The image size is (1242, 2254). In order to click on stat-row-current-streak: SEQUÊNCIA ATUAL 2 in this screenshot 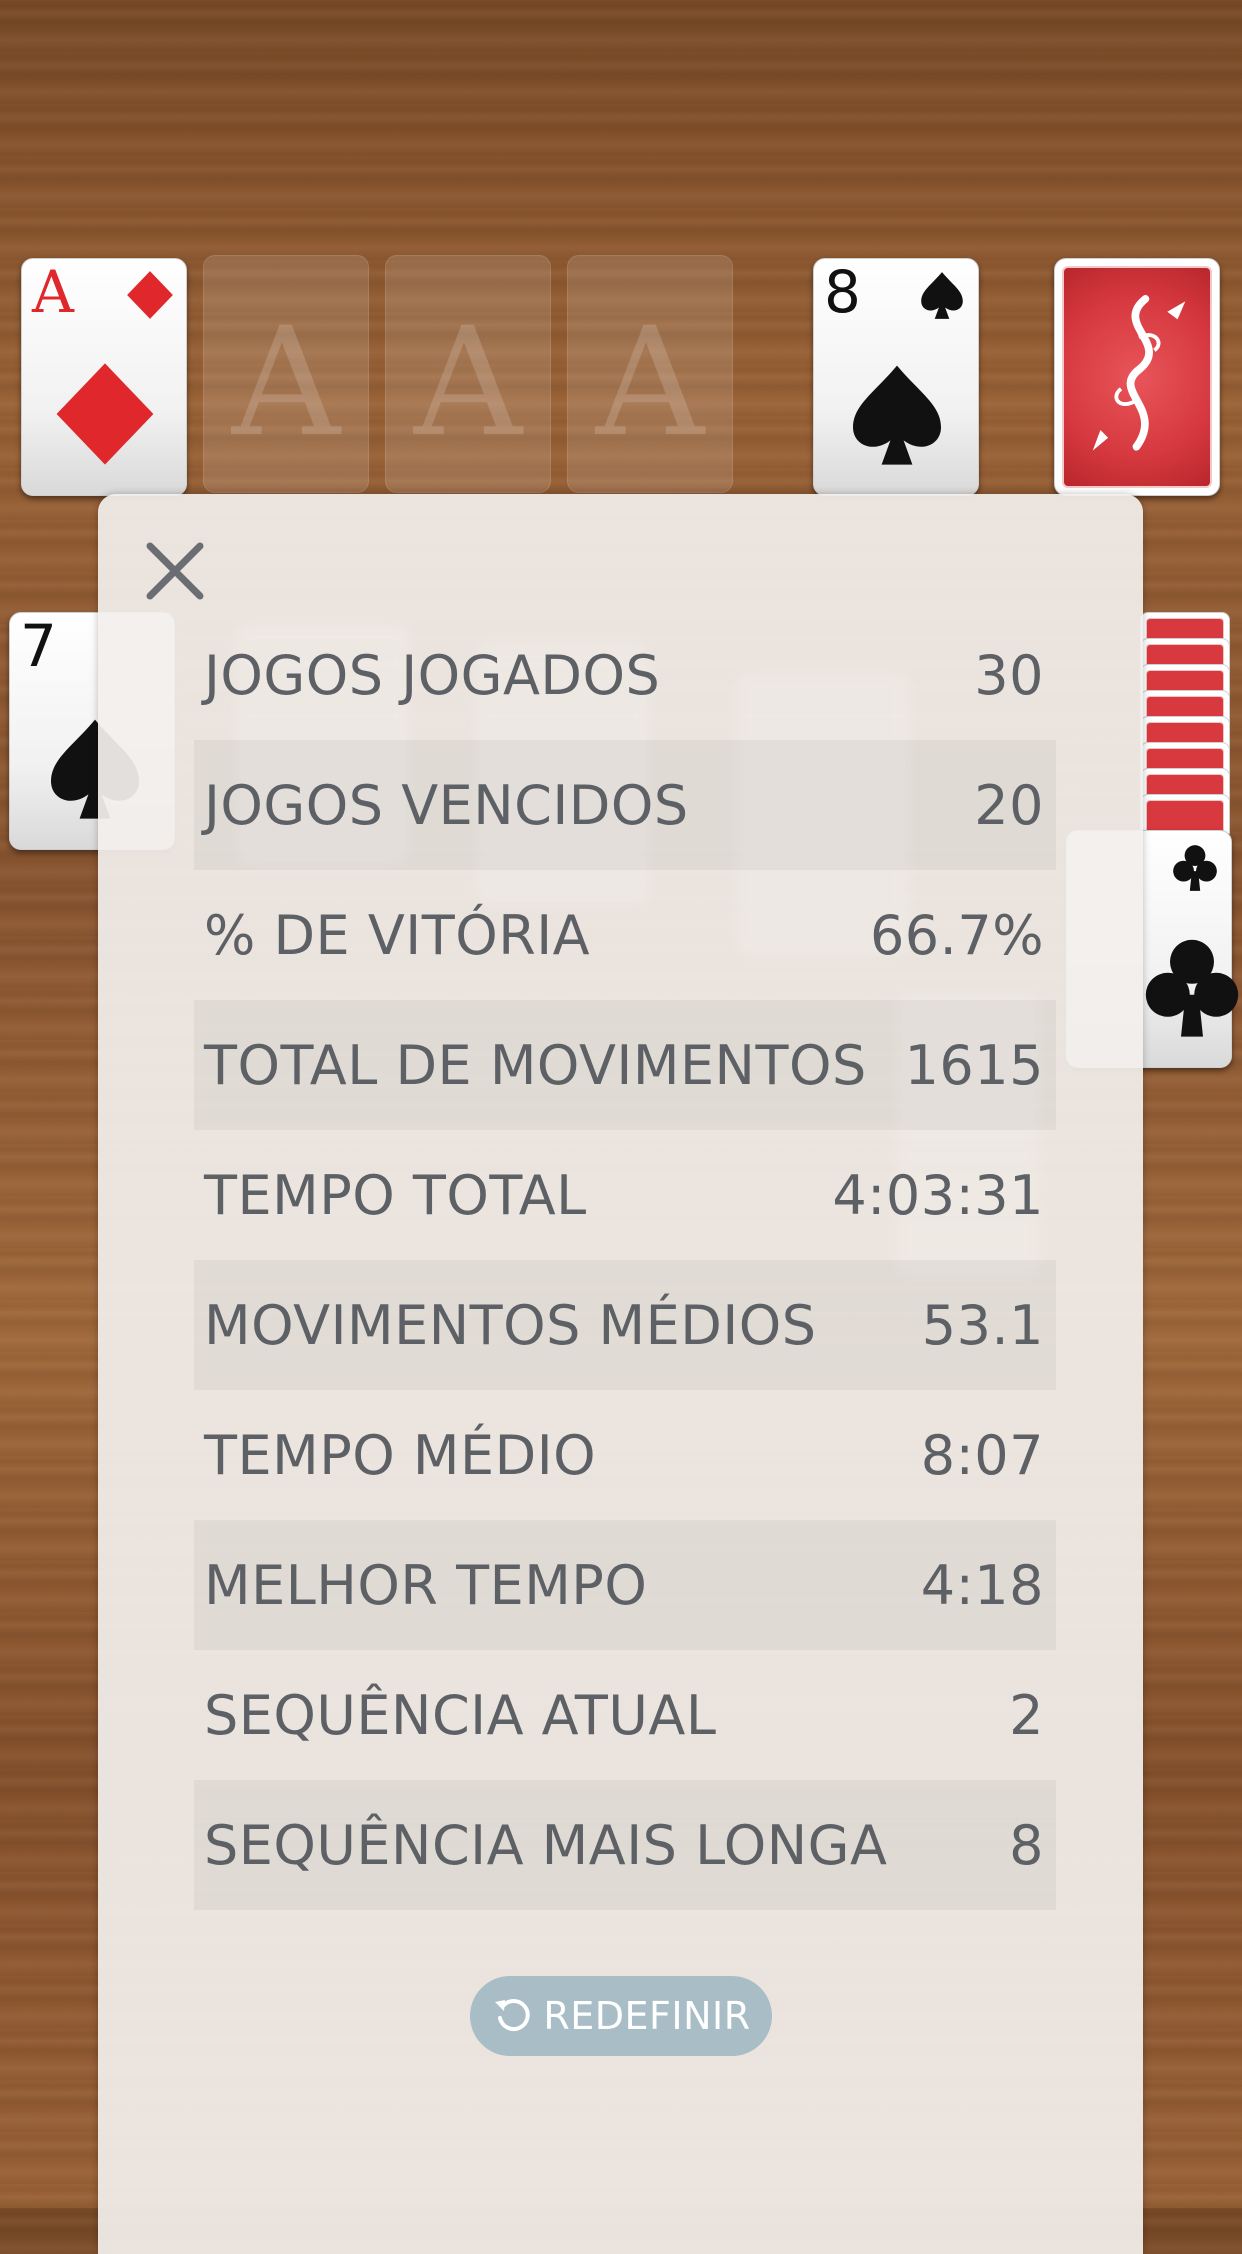, I will do `click(625, 1715)`.